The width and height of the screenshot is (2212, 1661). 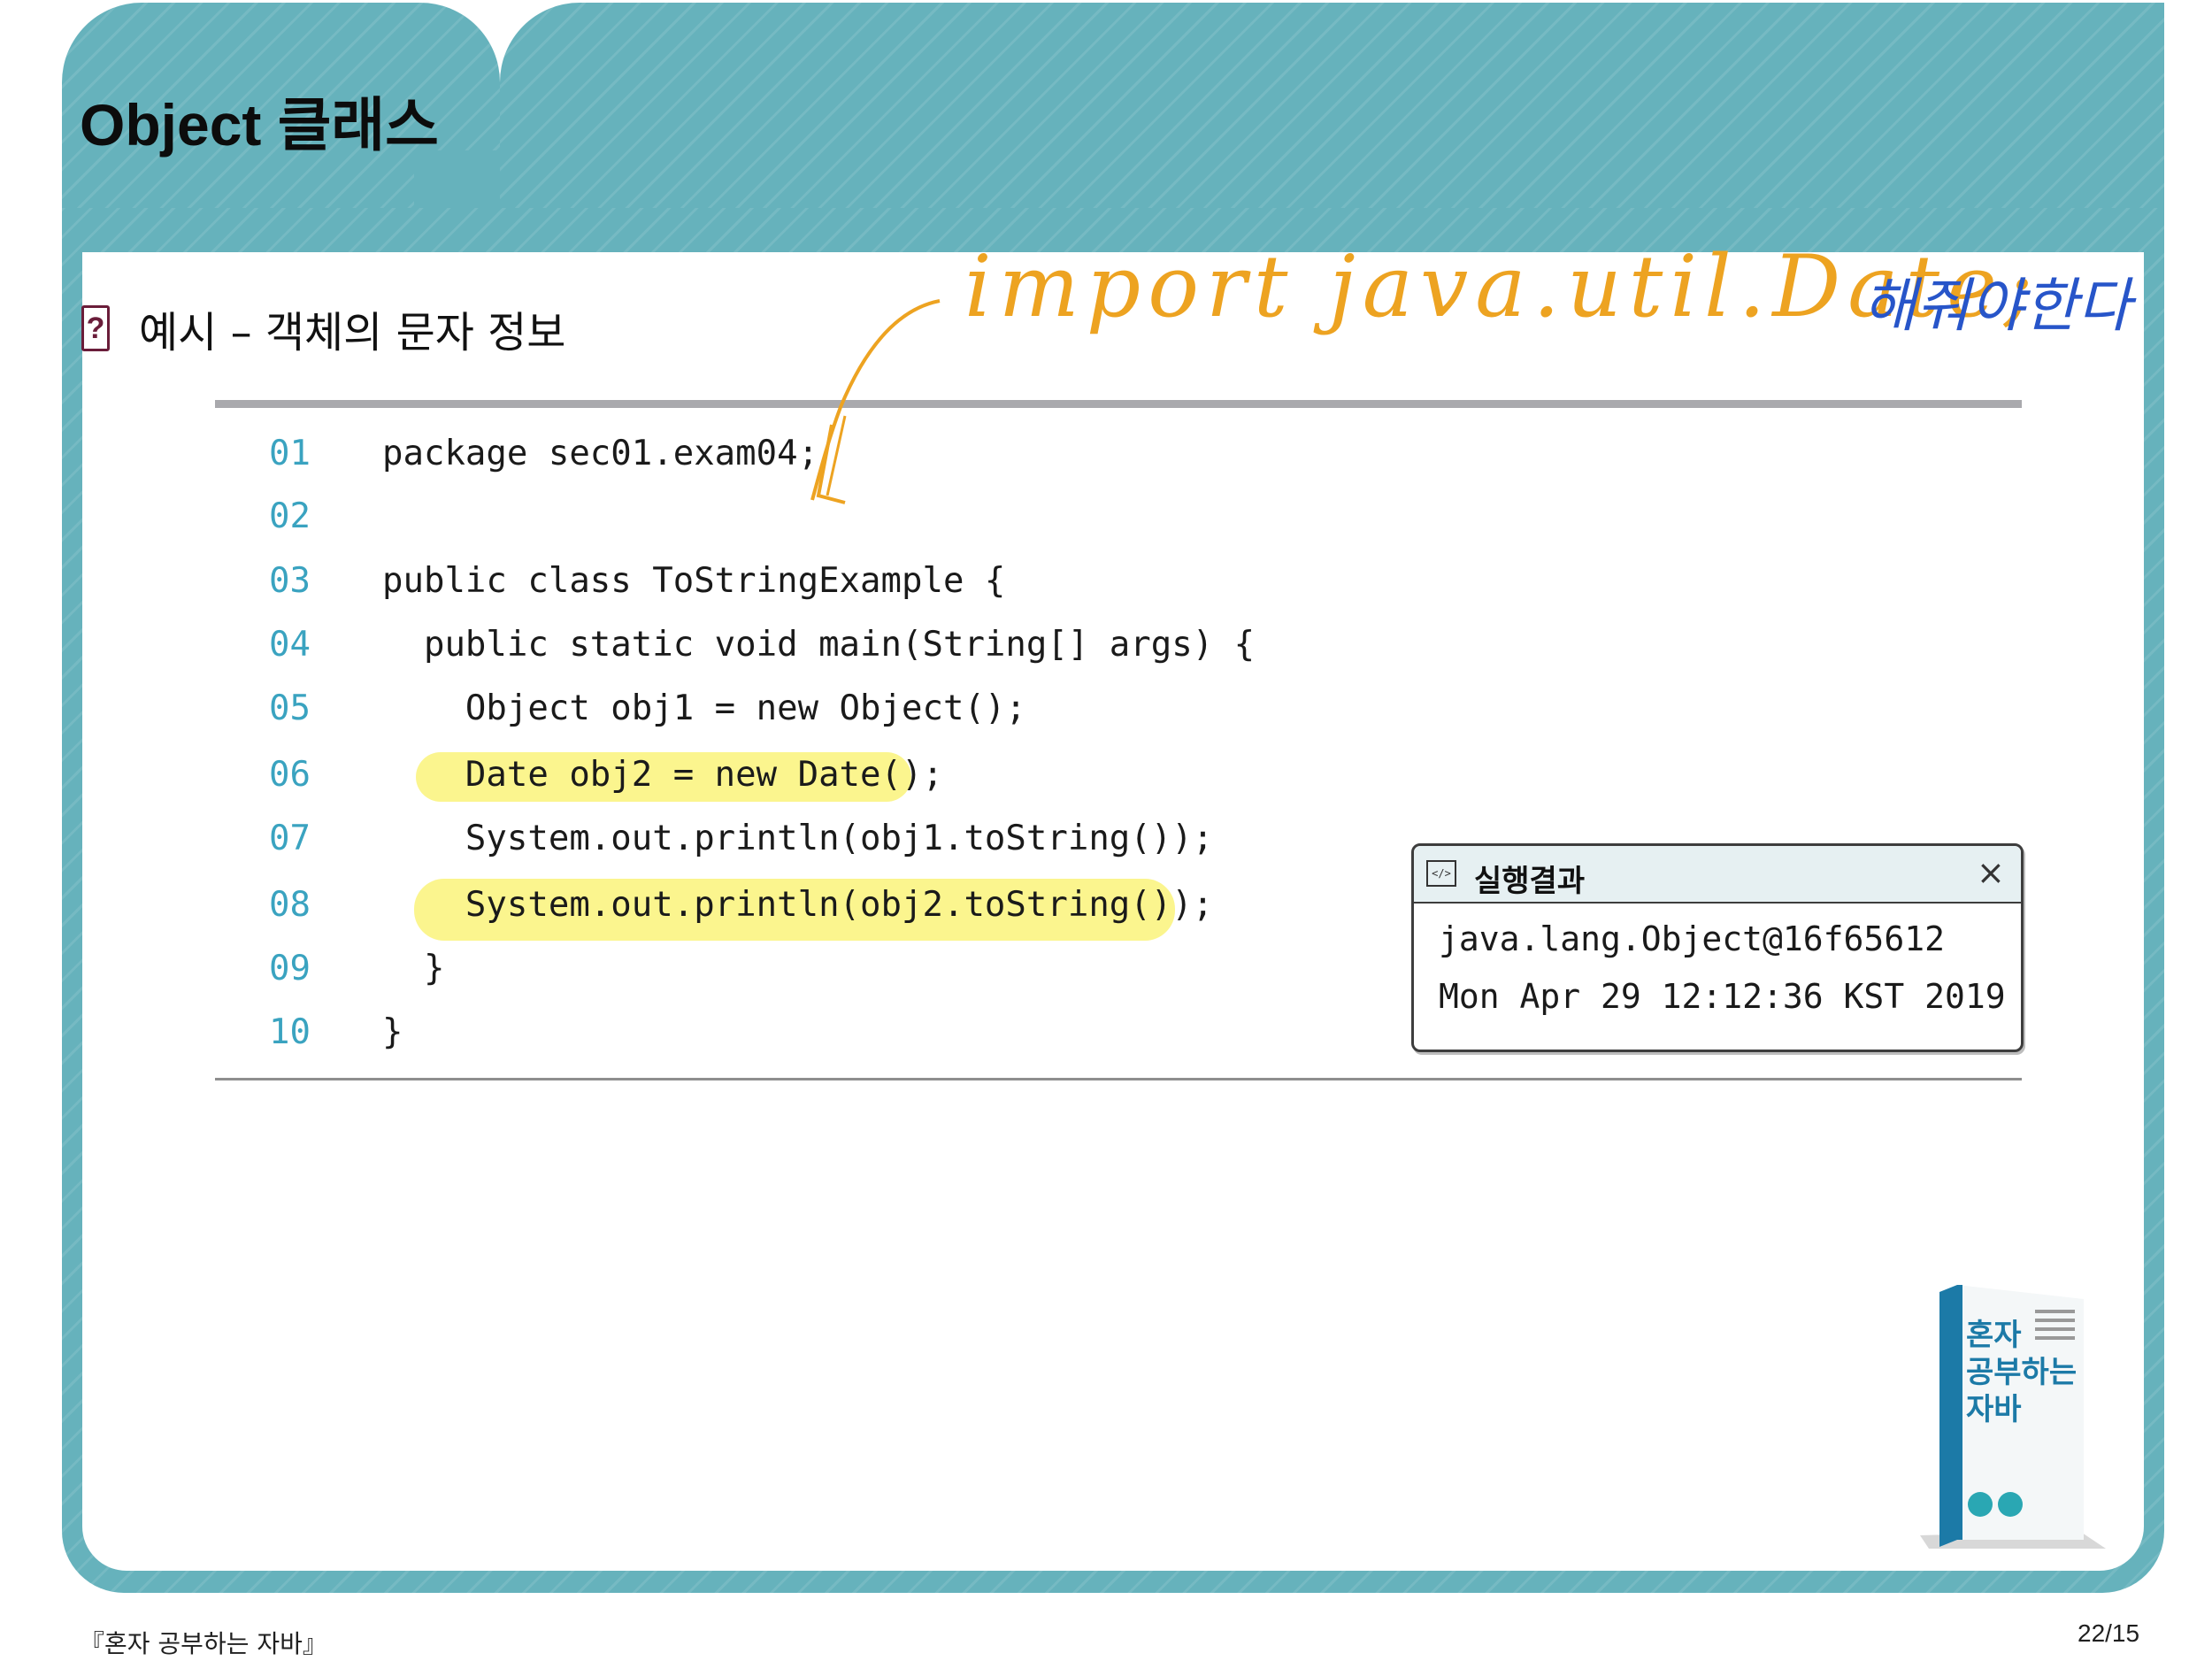 I want to click on book-cover-image: 혼자 공부하는 자바, so click(x=2013, y=1417).